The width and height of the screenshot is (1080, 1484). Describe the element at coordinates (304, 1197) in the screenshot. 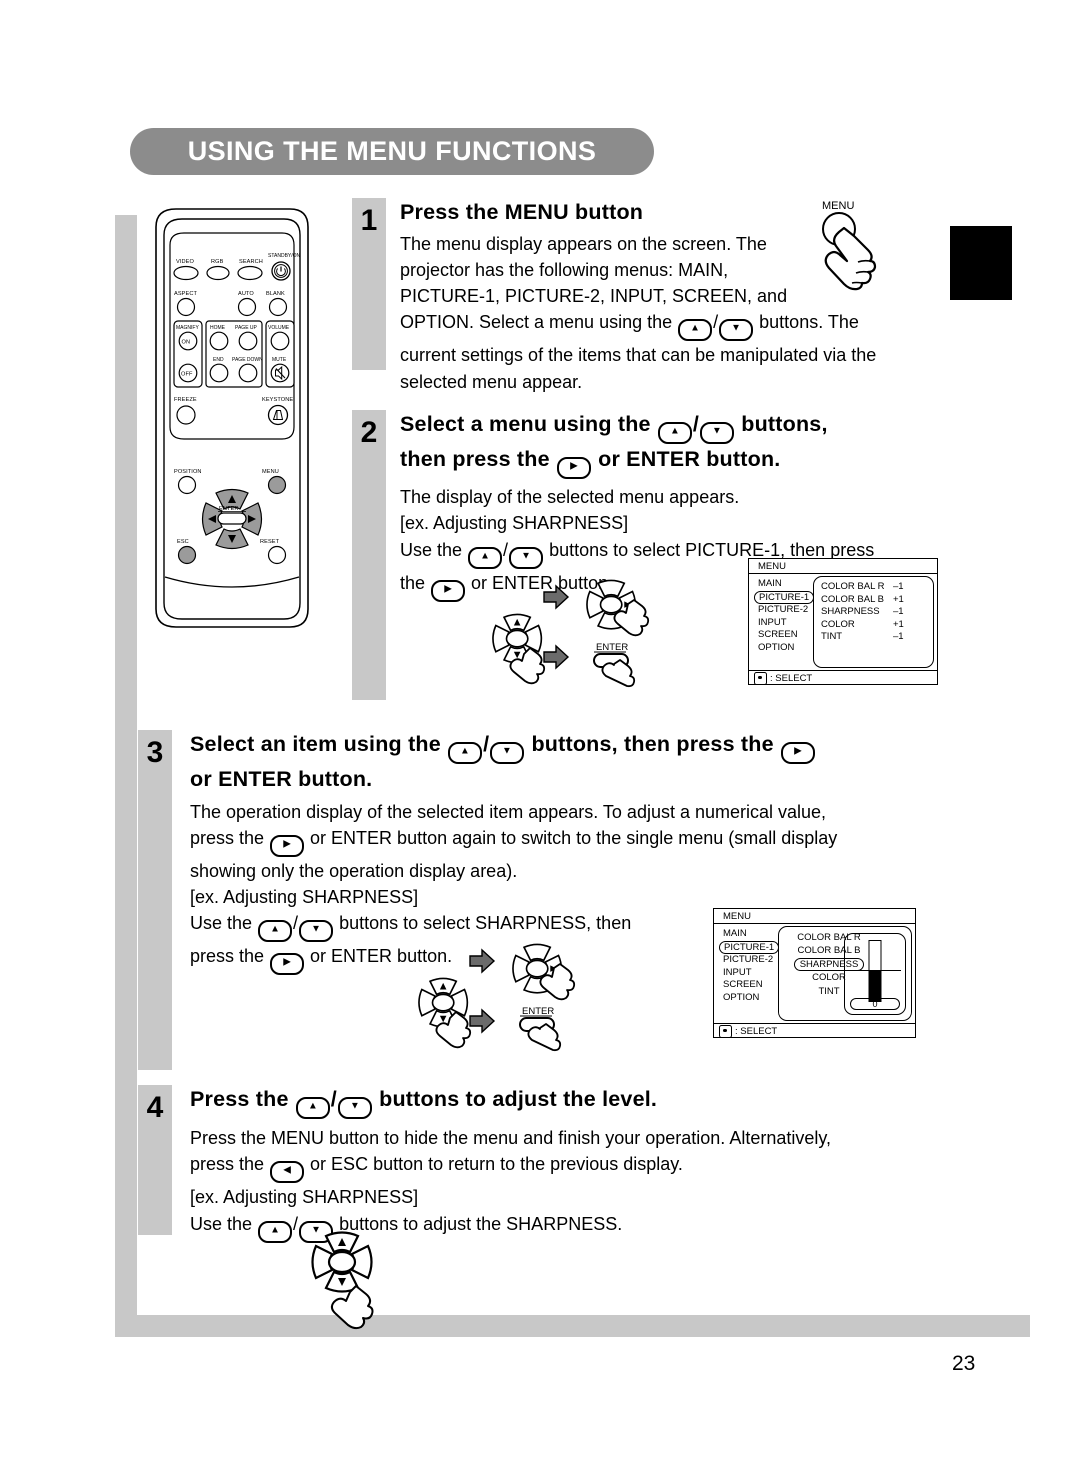

I see `step-4-line: [ex. Adjusting SHARPNESS]` at that location.